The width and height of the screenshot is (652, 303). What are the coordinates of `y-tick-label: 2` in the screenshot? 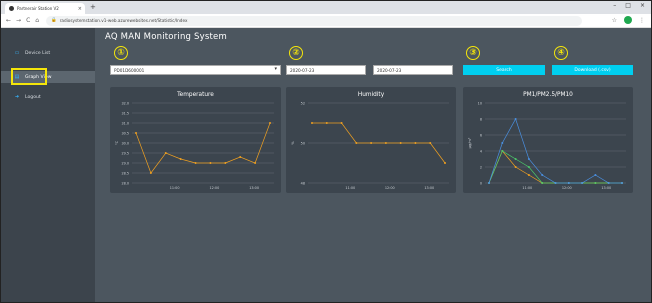 It's located at (481, 167).